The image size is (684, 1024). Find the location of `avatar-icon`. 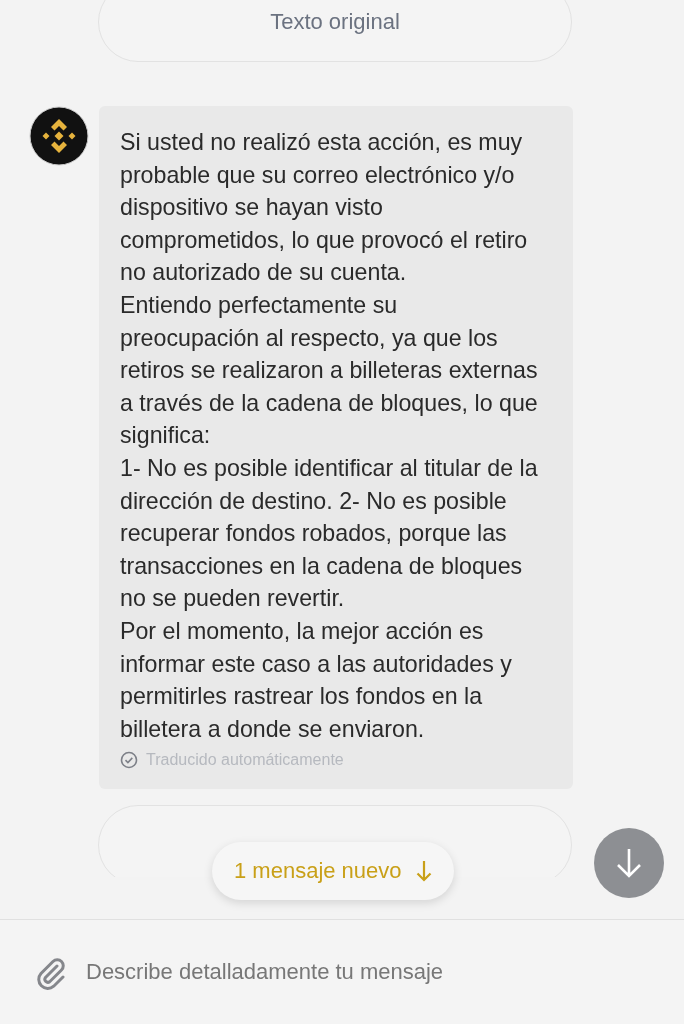

avatar-icon is located at coordinates (59, 136).